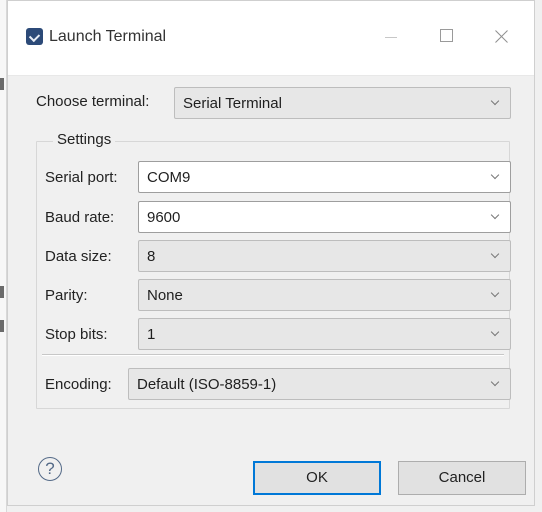 The image size is (542, 512). I want to click on ok-button: OK, so click(317, 478).